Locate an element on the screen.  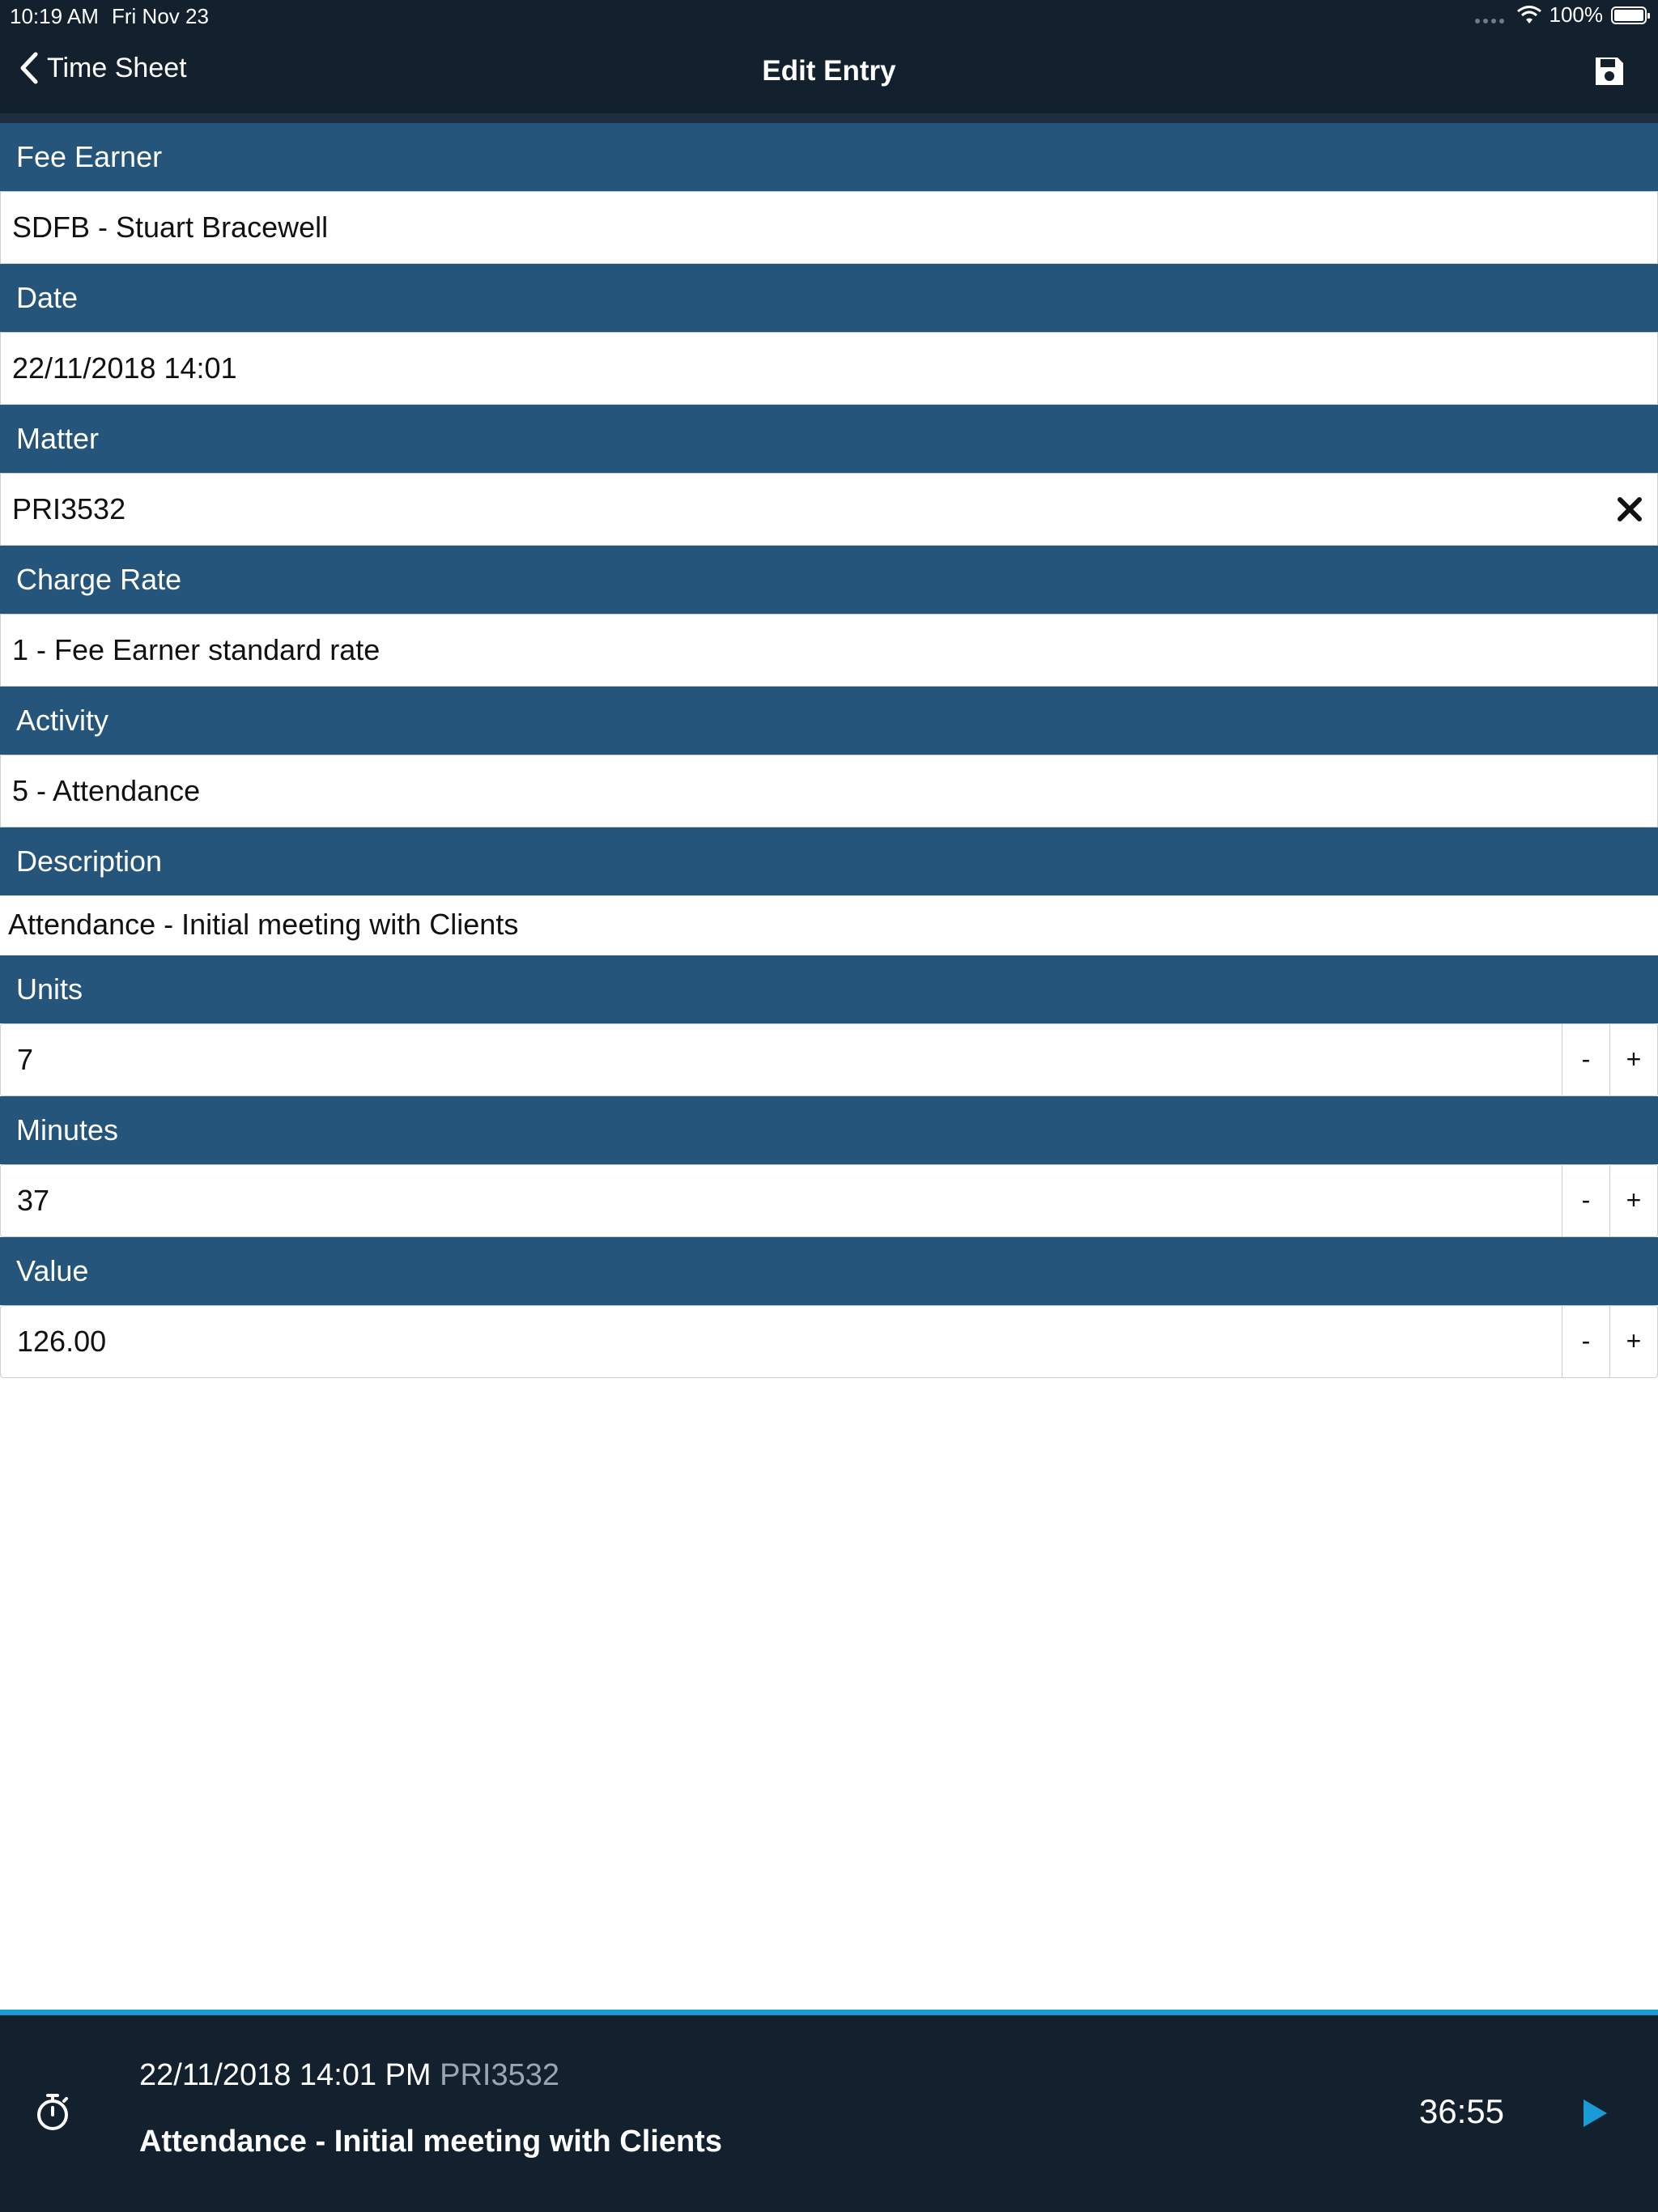
close-icon is located at coordinates (1629, 509).